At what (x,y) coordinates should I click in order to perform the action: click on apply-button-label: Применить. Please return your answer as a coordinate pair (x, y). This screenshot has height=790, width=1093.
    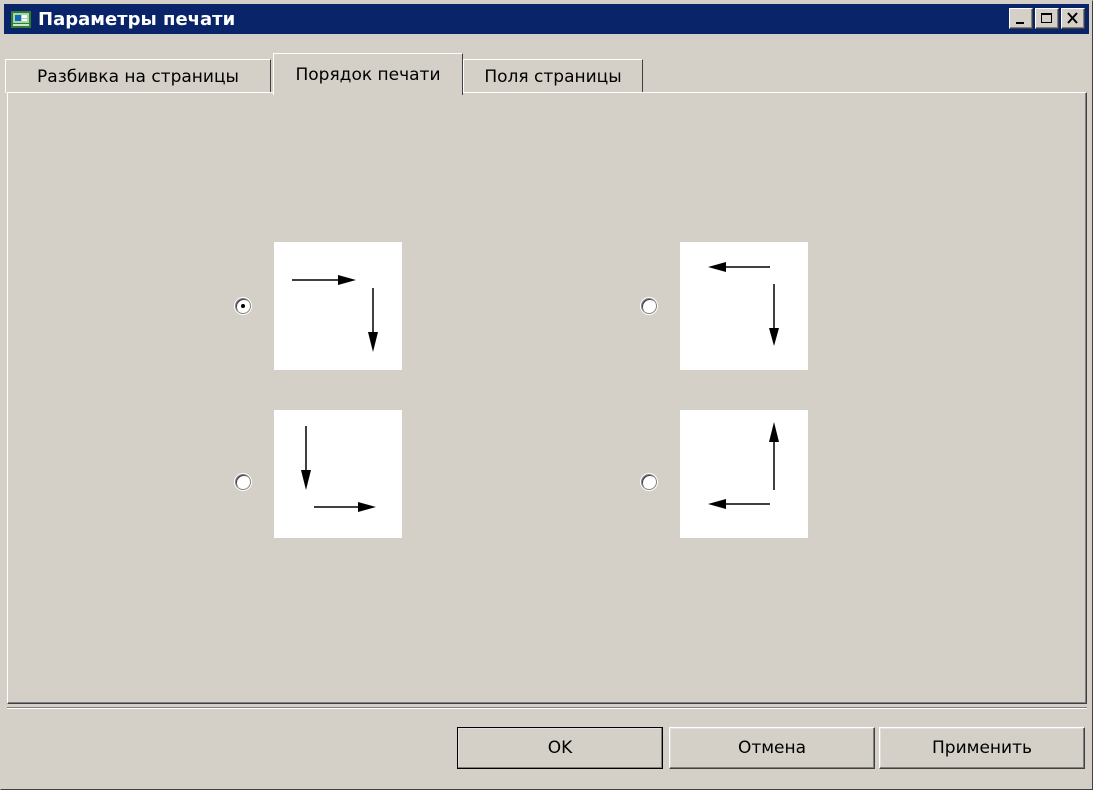
    Looking at the image, I should click on (982, 748).